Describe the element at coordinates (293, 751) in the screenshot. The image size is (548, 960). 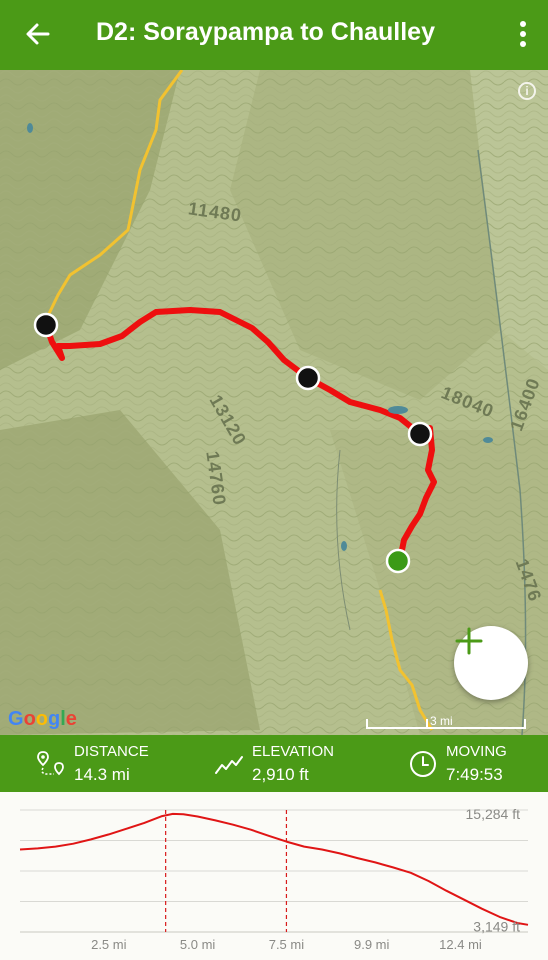
I see `elevation-label: ELEVATION` at that location.